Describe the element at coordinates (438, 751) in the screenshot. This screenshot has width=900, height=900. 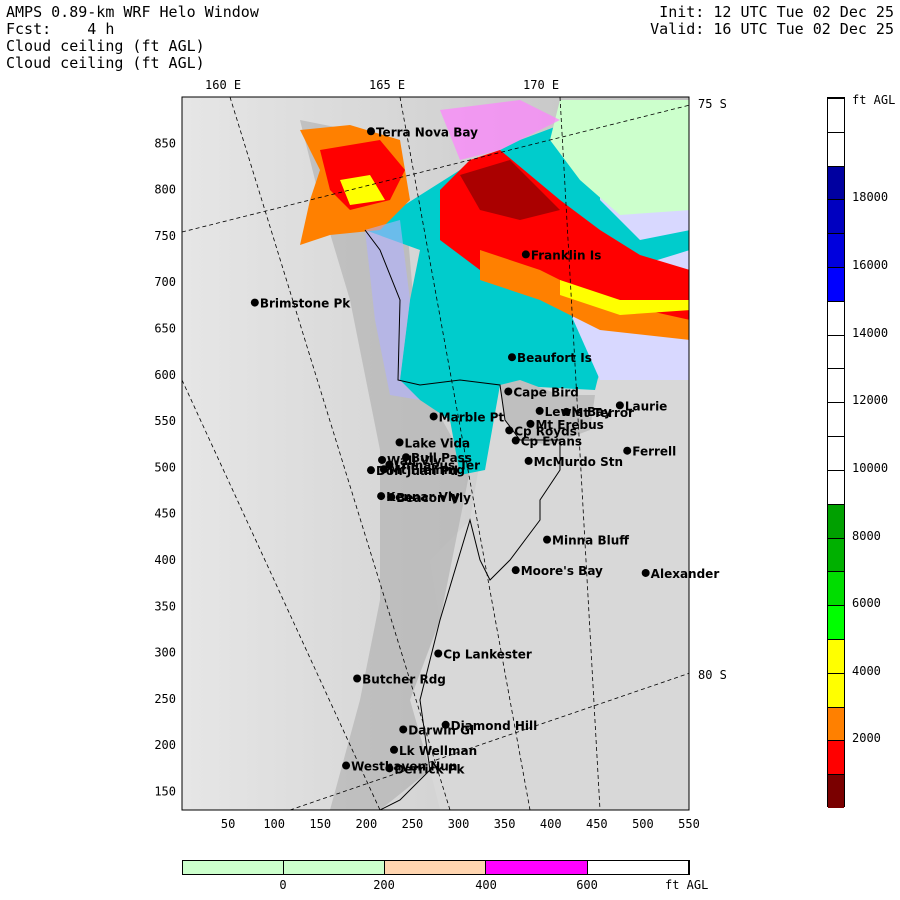
I see `station-label: Lk Wellman` at that location.